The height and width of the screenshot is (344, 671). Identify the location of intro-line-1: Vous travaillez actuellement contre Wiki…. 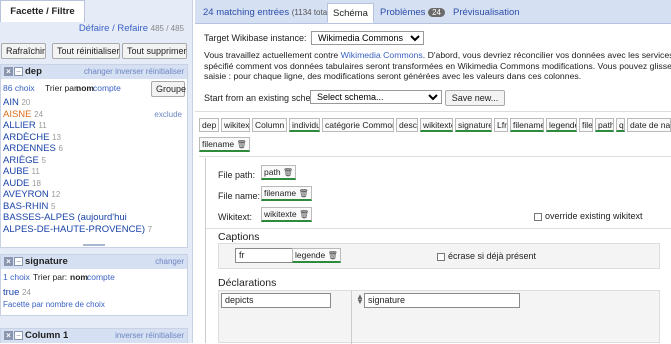
(437, 55).